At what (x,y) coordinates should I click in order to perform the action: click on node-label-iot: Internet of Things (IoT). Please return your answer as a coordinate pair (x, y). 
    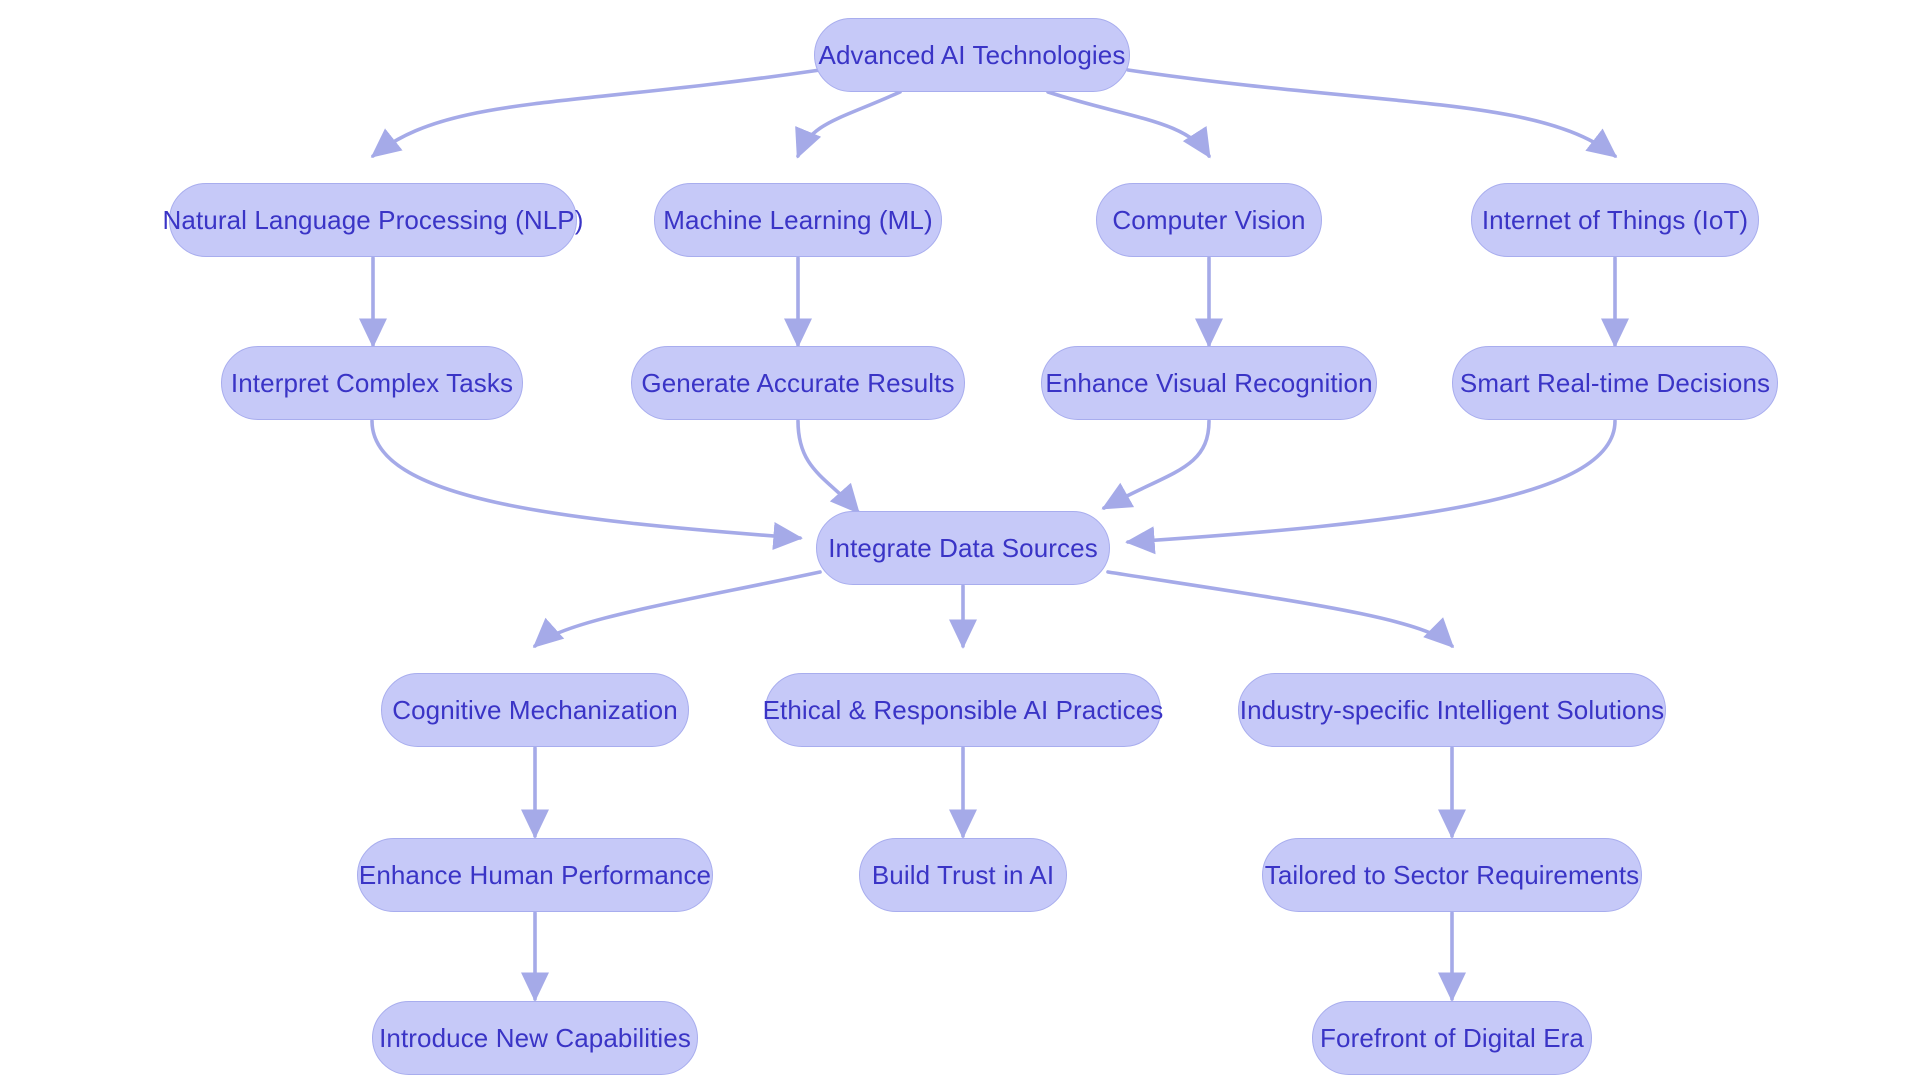
    Looking at the image, I should click on (1615, 220).